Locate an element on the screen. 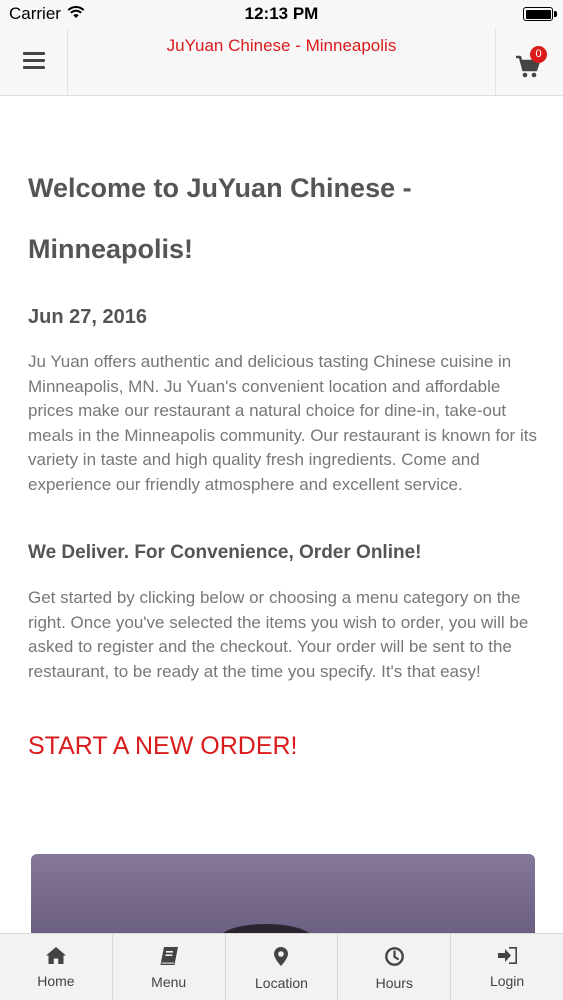  tab-location-label: Location is located at coordinates (281, 983).